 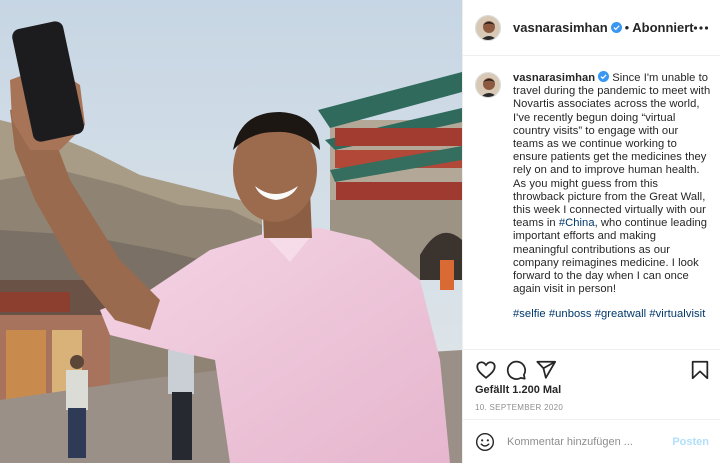 What do you see at coordinates (560, 27) in the screenshot?
I see `username-link: vasnarasimhan` at bounding box center [560, 27].